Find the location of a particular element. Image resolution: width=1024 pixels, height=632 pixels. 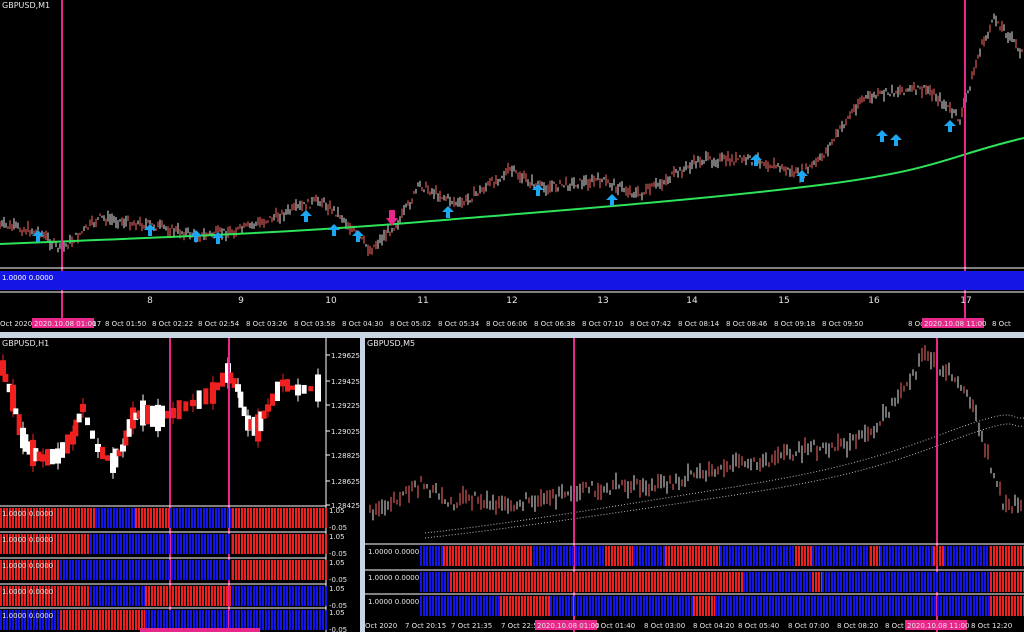

day-tick-label: 8 is located at coordinates (150, 301).